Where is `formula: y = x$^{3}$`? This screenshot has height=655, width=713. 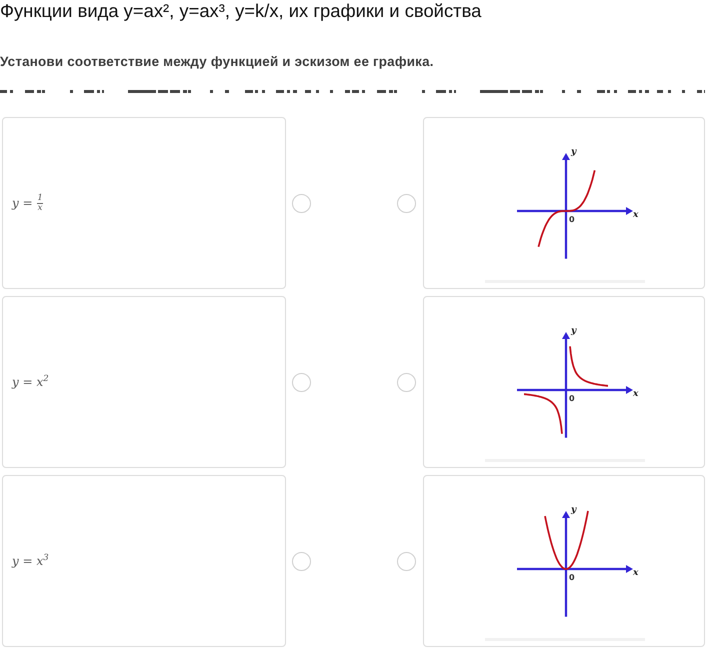
formula: y = x$^{3}$ is located at coordinates (30, 561).